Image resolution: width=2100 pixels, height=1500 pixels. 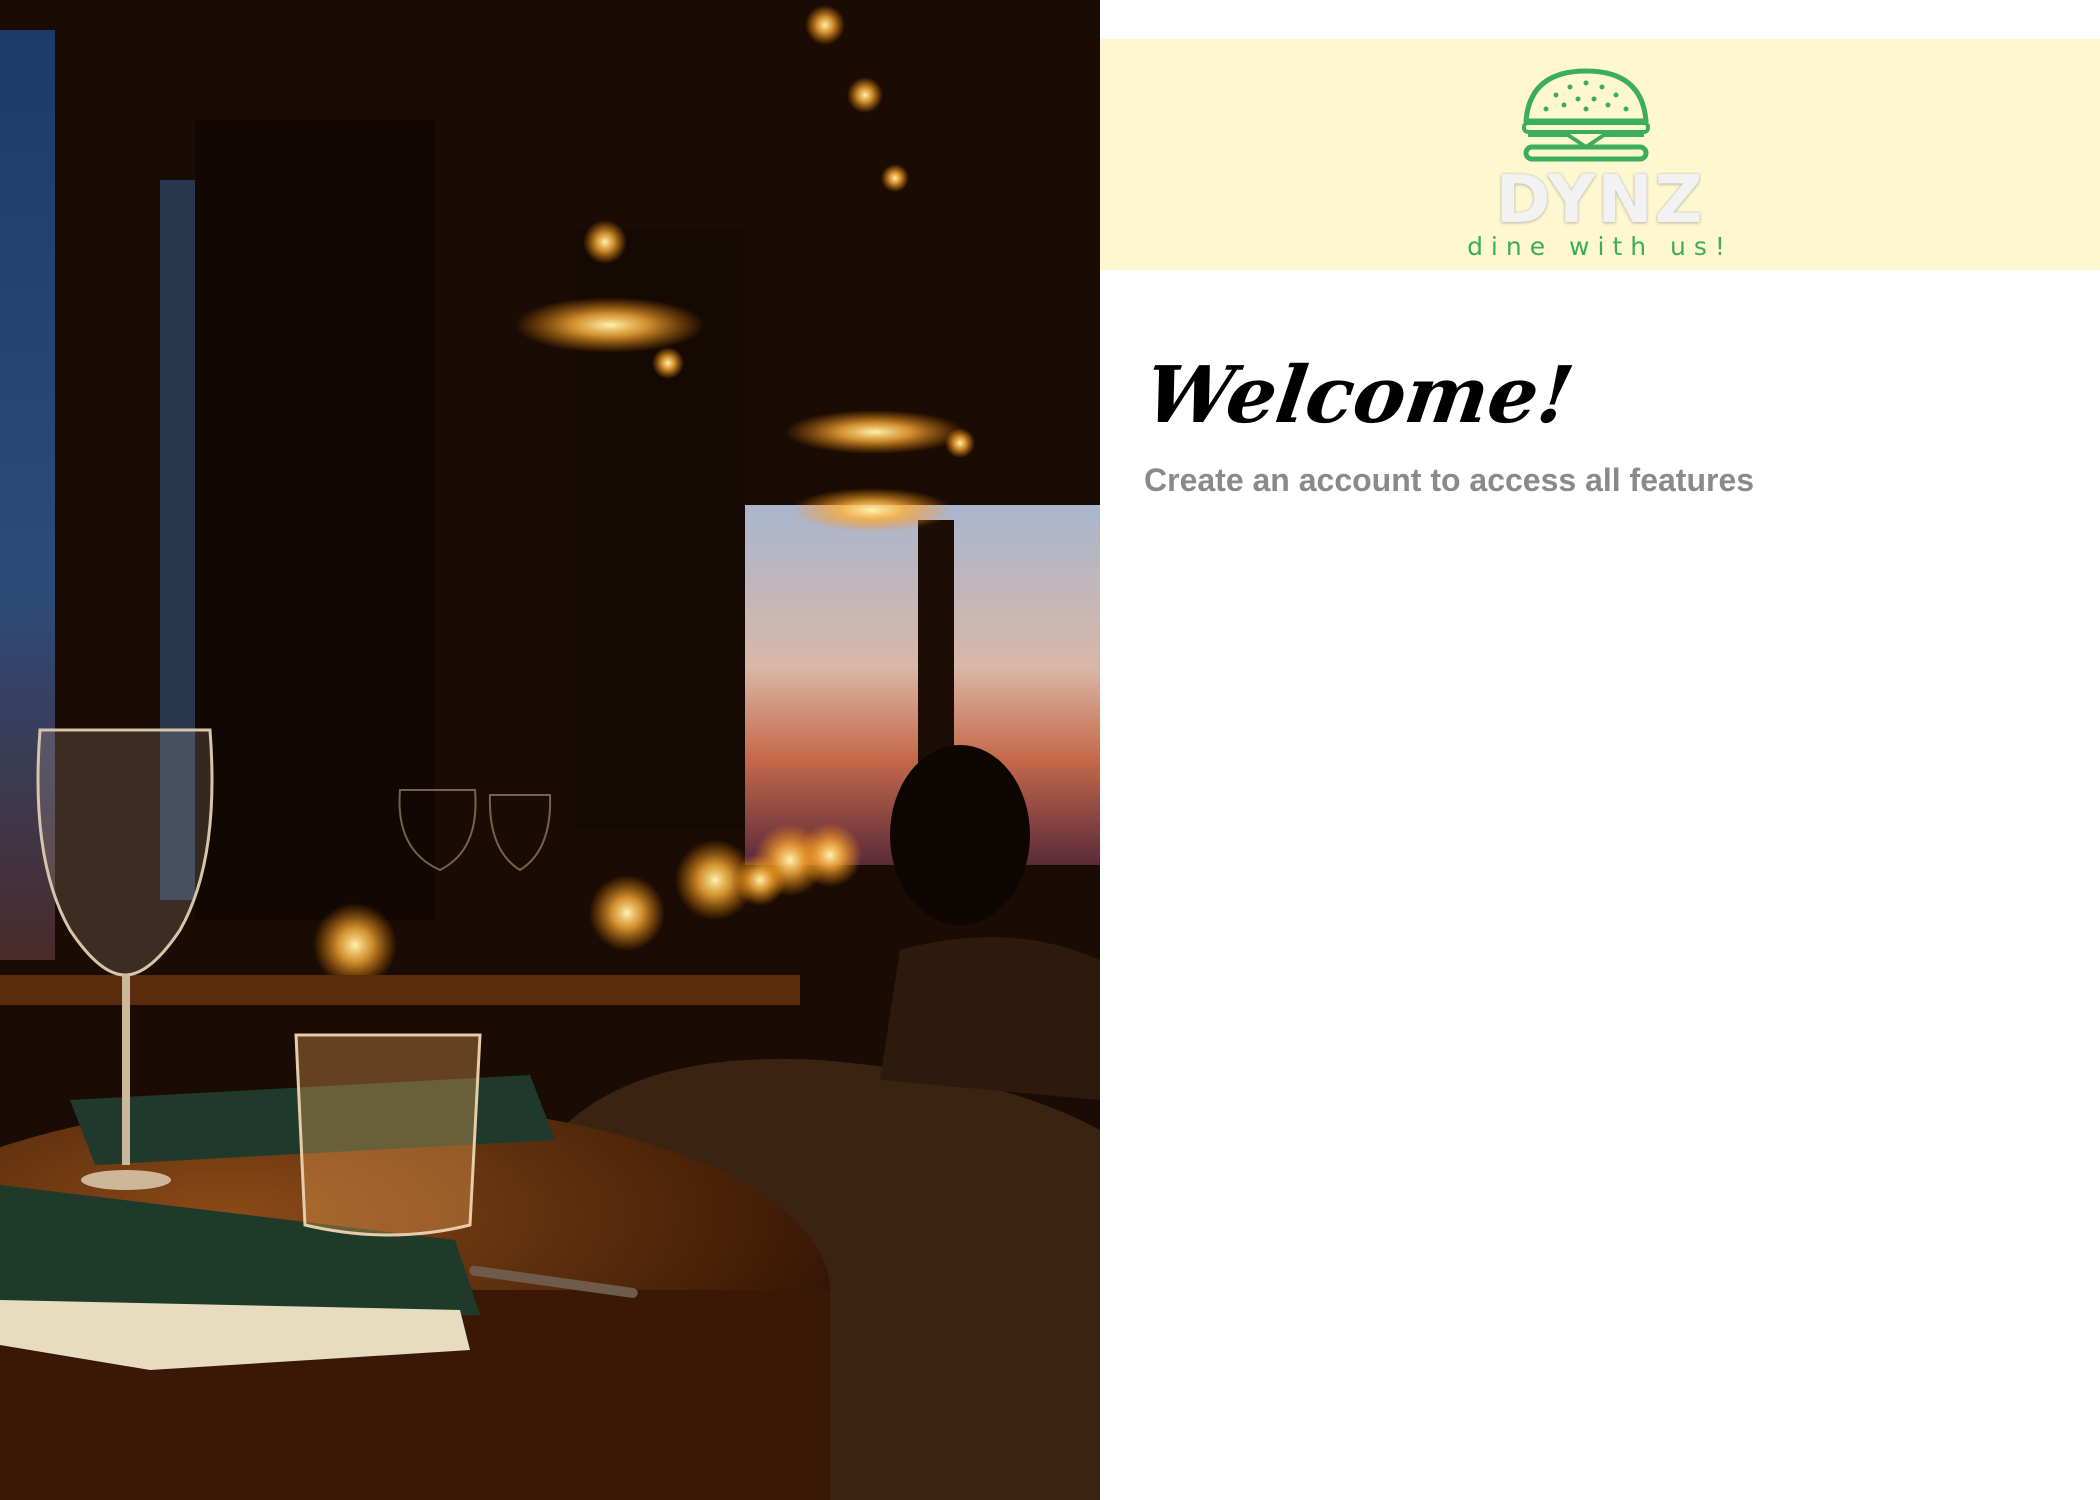 What do you see at coordinates (1449, 480) in the screenshot?
I see `welcome-subheading: Create an account to access all features` at bounding box center [1449, 480].